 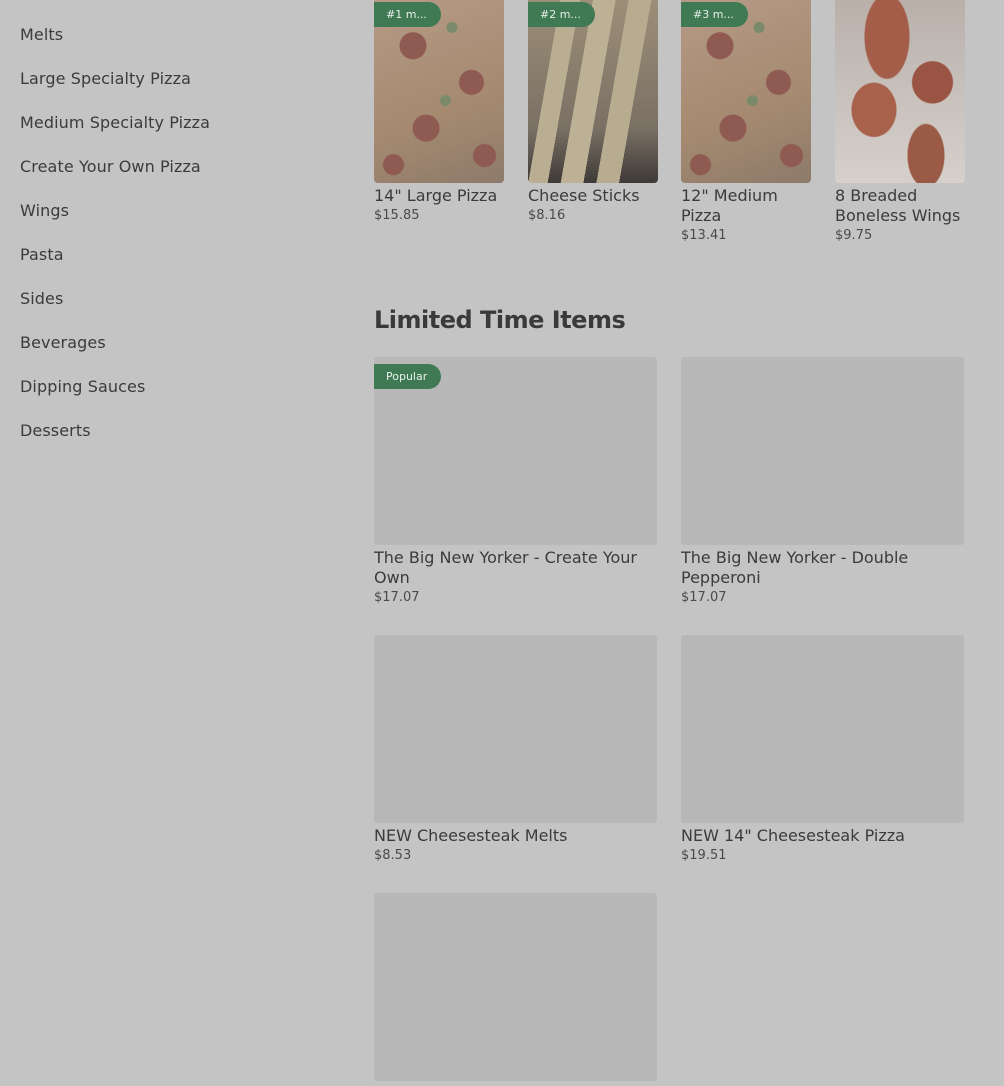 I want to click on limited-item-card: NEW Cheesesteak Melts $8.53, so click(x=515, y=749).